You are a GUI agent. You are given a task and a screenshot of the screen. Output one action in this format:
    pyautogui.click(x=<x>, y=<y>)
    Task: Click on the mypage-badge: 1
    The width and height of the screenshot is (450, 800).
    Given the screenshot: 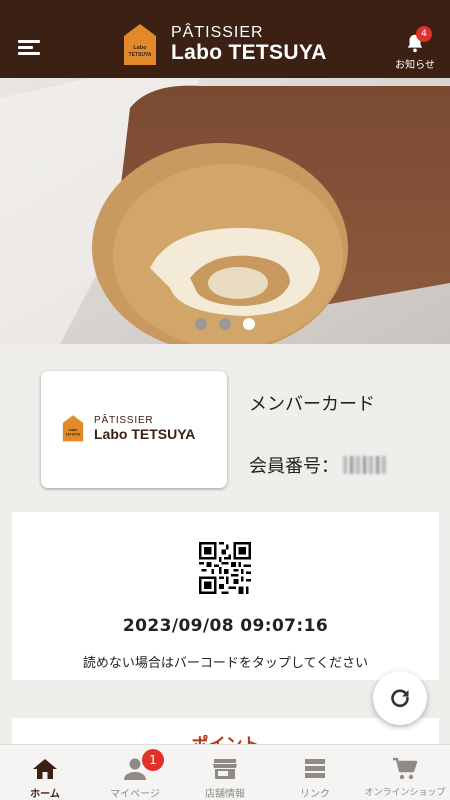 What is the action you would take?
    pyautogui.click(x=153, y=760)
    